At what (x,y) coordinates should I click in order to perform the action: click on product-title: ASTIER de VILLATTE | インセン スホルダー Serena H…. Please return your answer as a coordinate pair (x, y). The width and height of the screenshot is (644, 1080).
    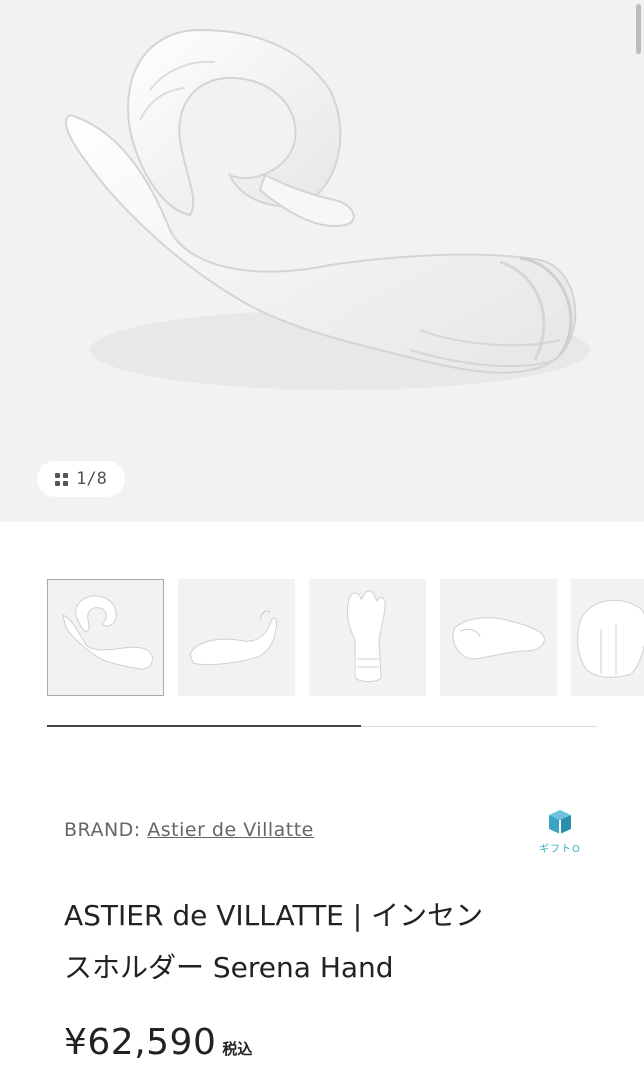
    Looking at the image, I should click on (324, 942).